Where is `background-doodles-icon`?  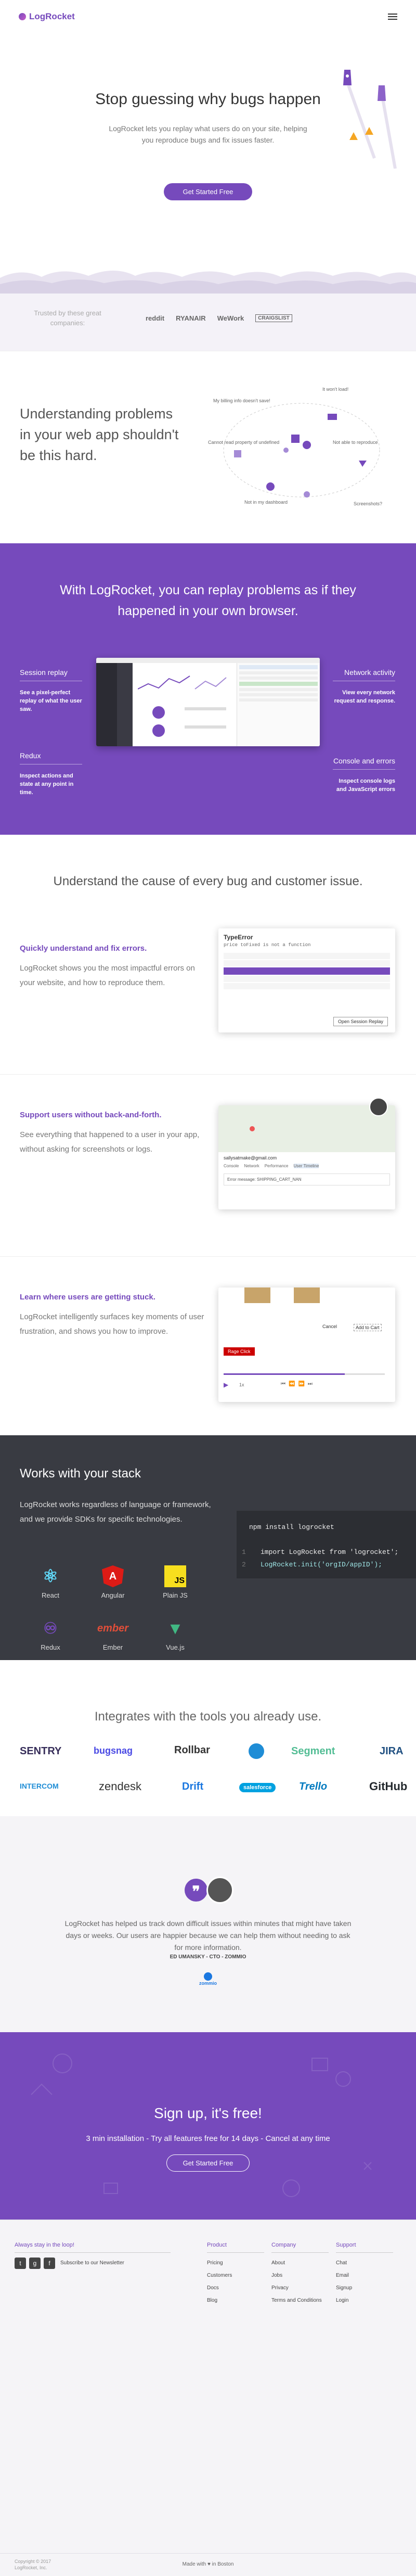 background-doodles-icon is located at coordinates (201, 2125).